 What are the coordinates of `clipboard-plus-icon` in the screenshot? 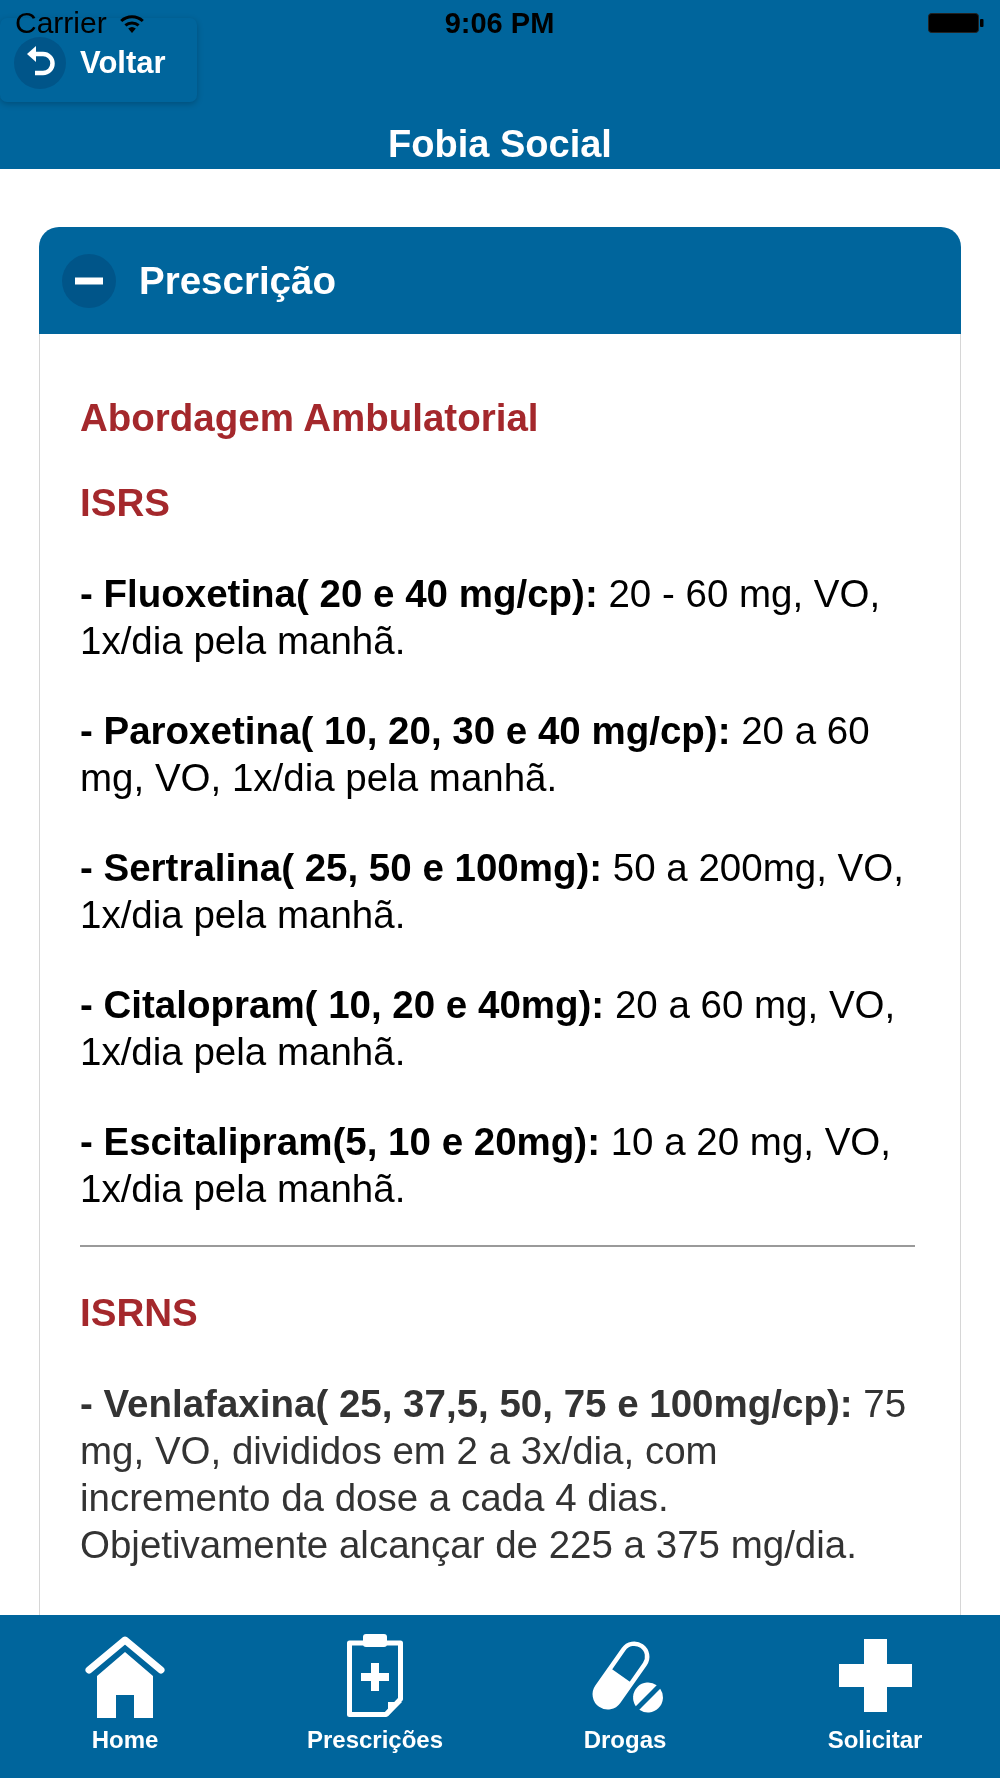 It's located at (375, 1675).